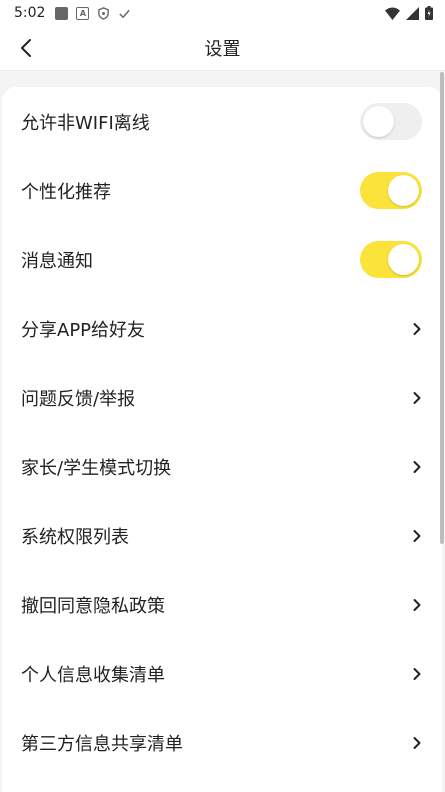 This screenshot has height=792, width=445. I want to click on setting-label: 消息通知, so click(57, 261).